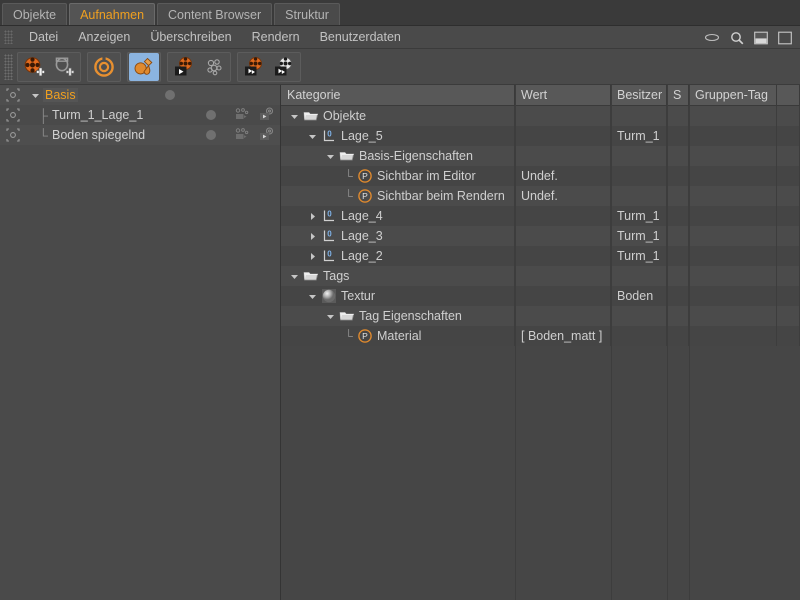  Describe the element at coordinates (97, 115) in the screenshot. I see `take-name: Turm_1_Lage_1` at that location.